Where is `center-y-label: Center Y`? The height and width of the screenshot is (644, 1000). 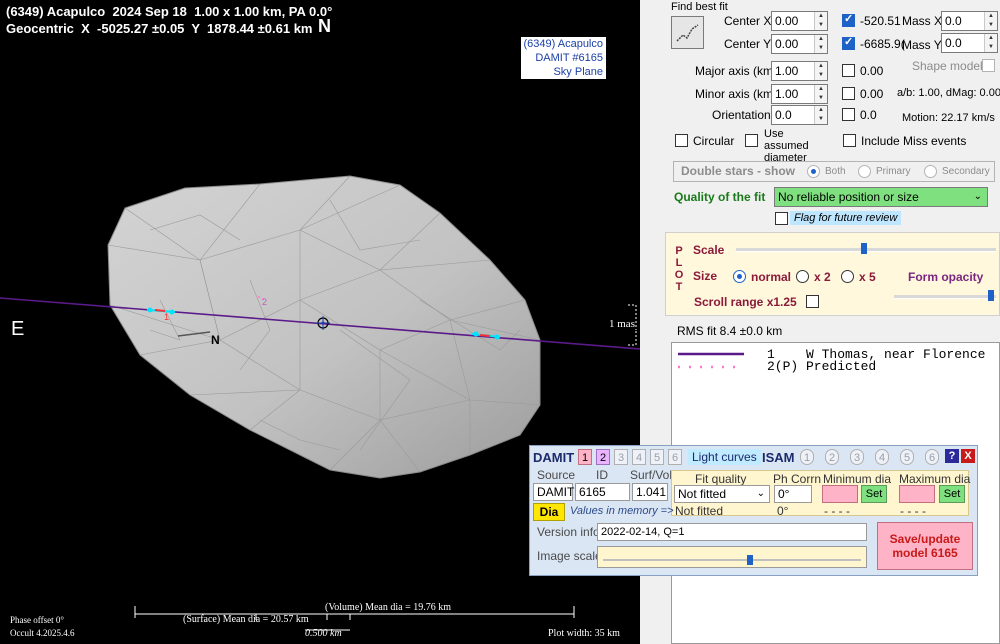 center-y-label: Center Y is located at coordinates (748, 44).